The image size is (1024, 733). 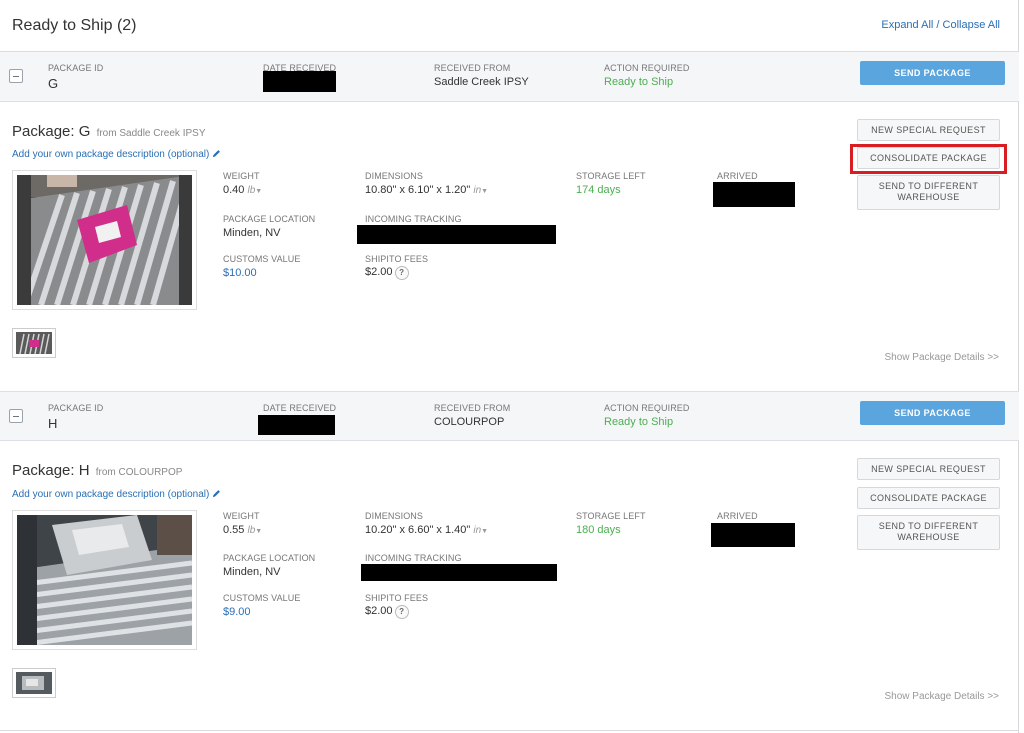 What do you see at coordinates (107, 472) in the screenshot?
I see `from-prefix: from` at bounding box center [107, 472].